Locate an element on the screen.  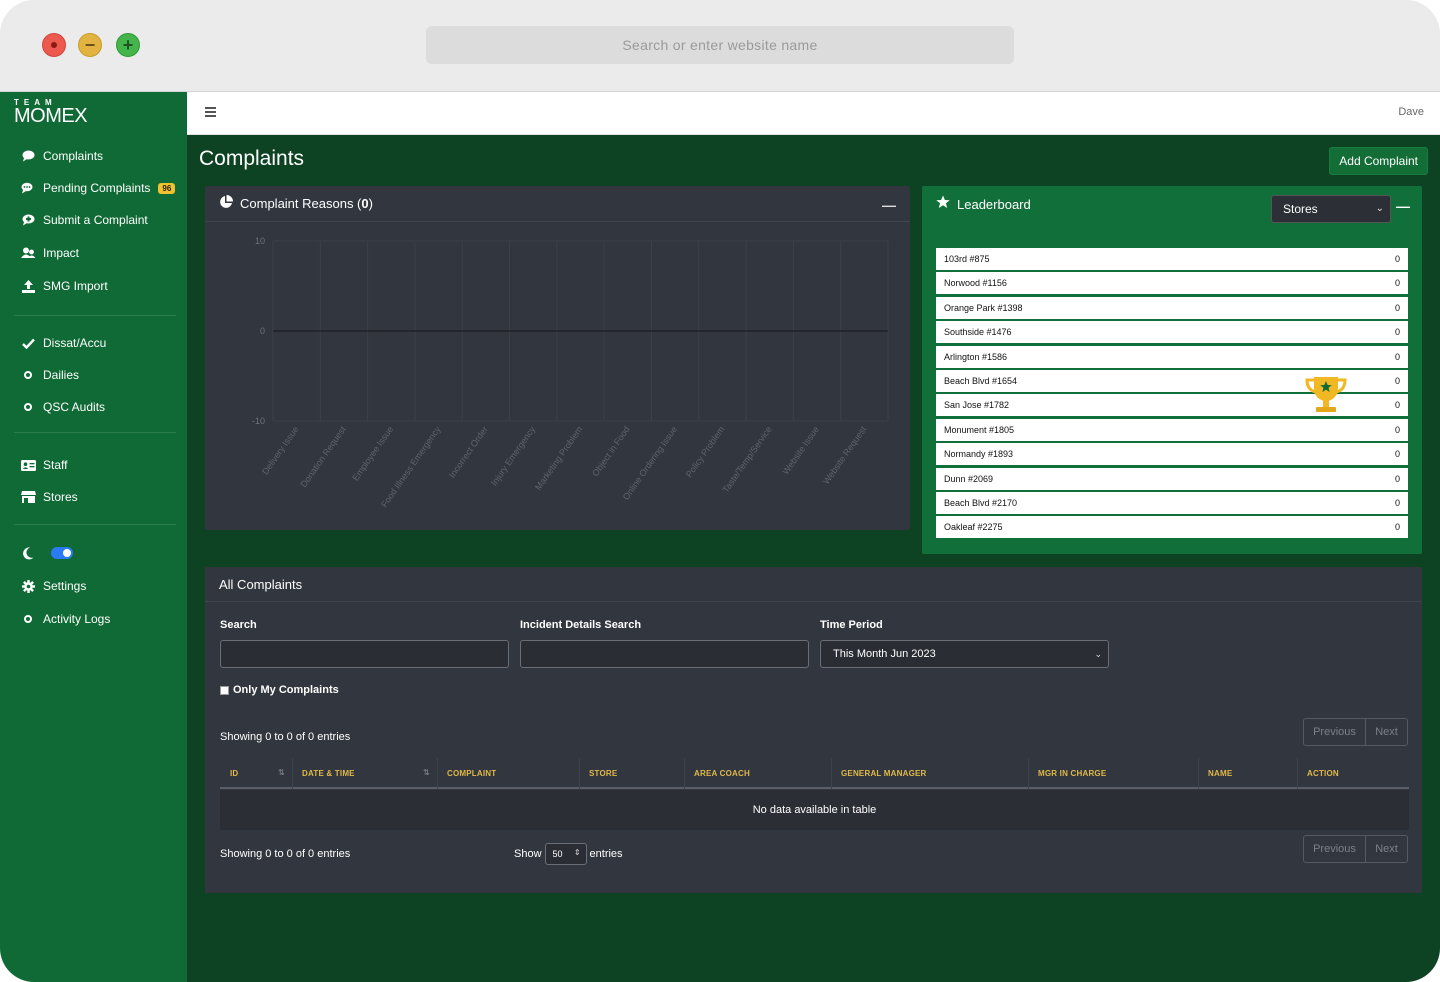
sidebar-item-label: Activity Logs is located at coordinates (77, 619).